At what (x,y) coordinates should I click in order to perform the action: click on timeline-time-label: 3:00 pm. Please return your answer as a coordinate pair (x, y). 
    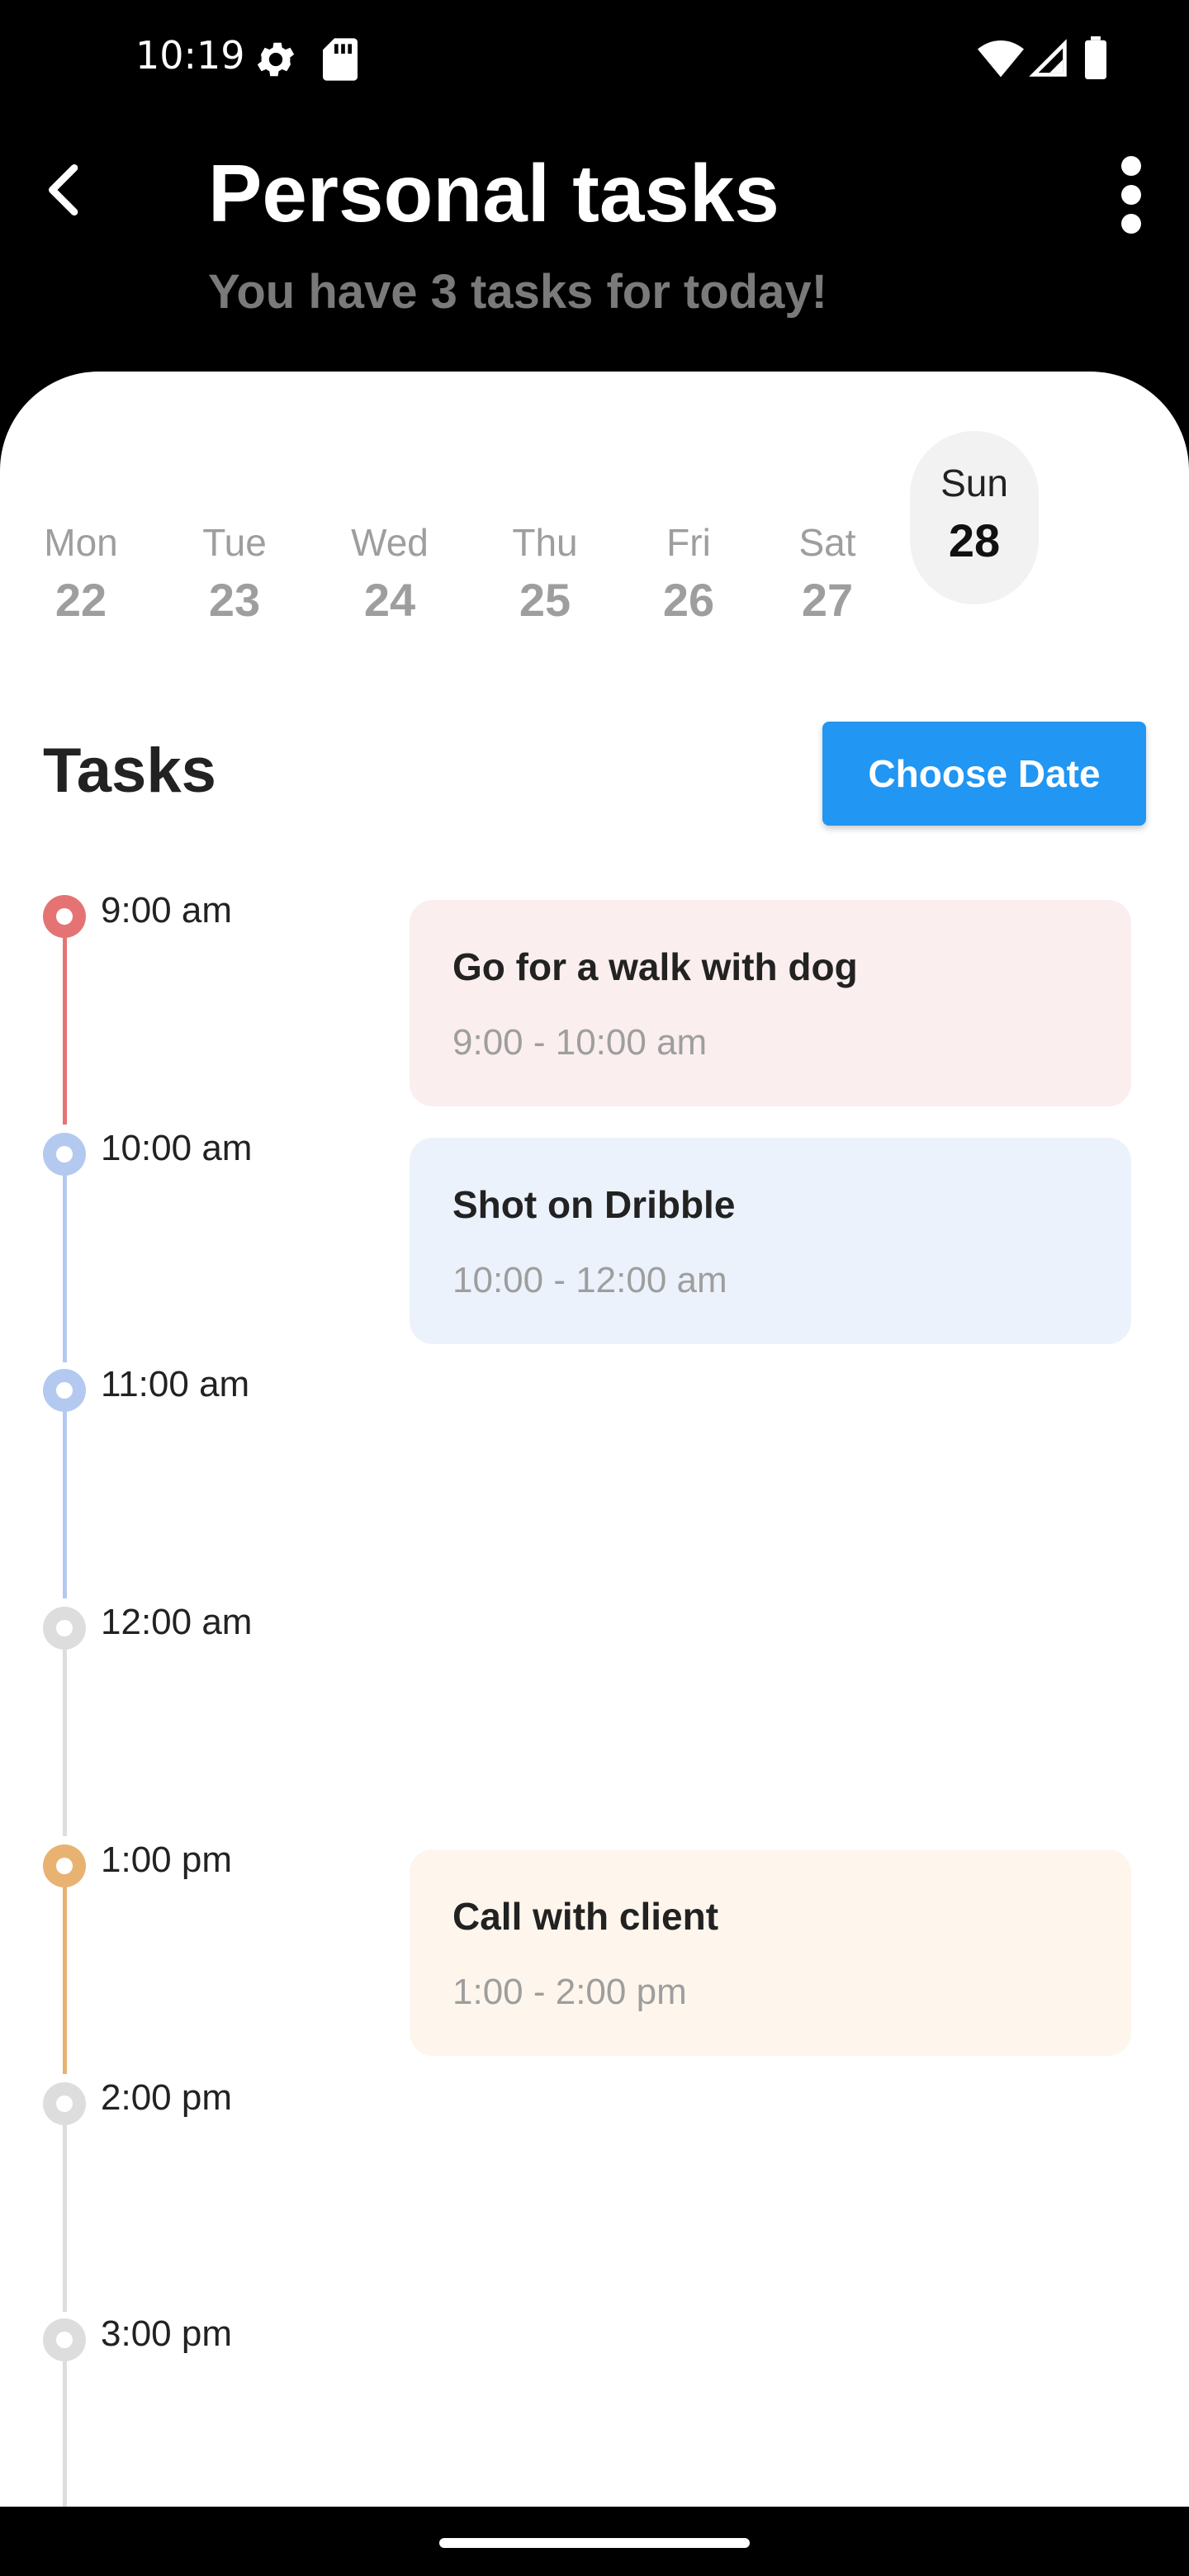
    Looking at the image, I should click on (166, 2333).